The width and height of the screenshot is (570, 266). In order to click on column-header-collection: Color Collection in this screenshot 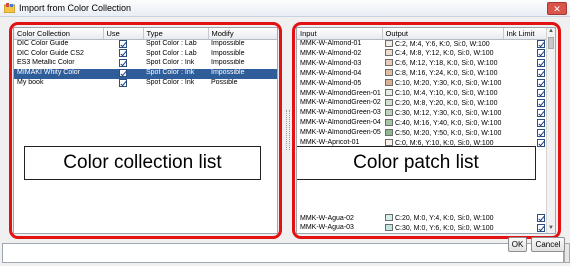, I will do `click(59, 34)`.